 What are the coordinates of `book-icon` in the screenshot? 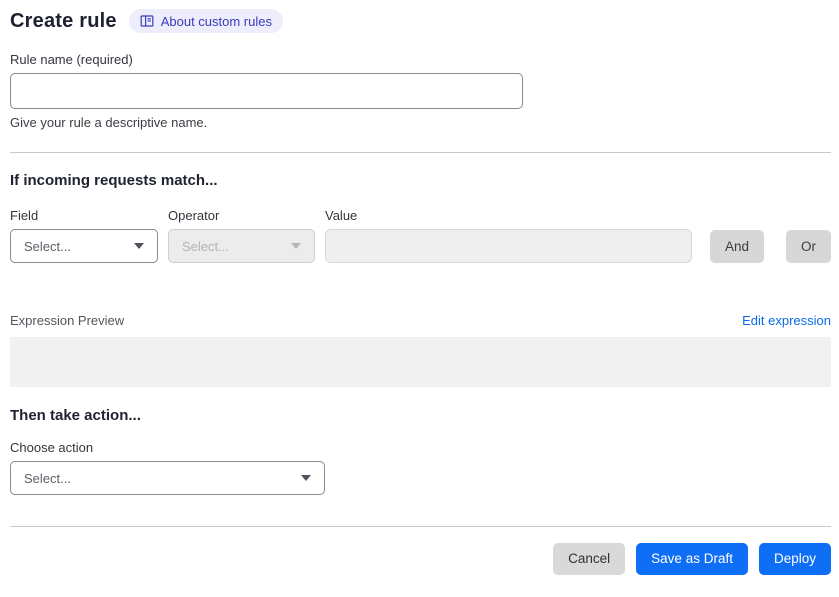 It's located at (147, 21).